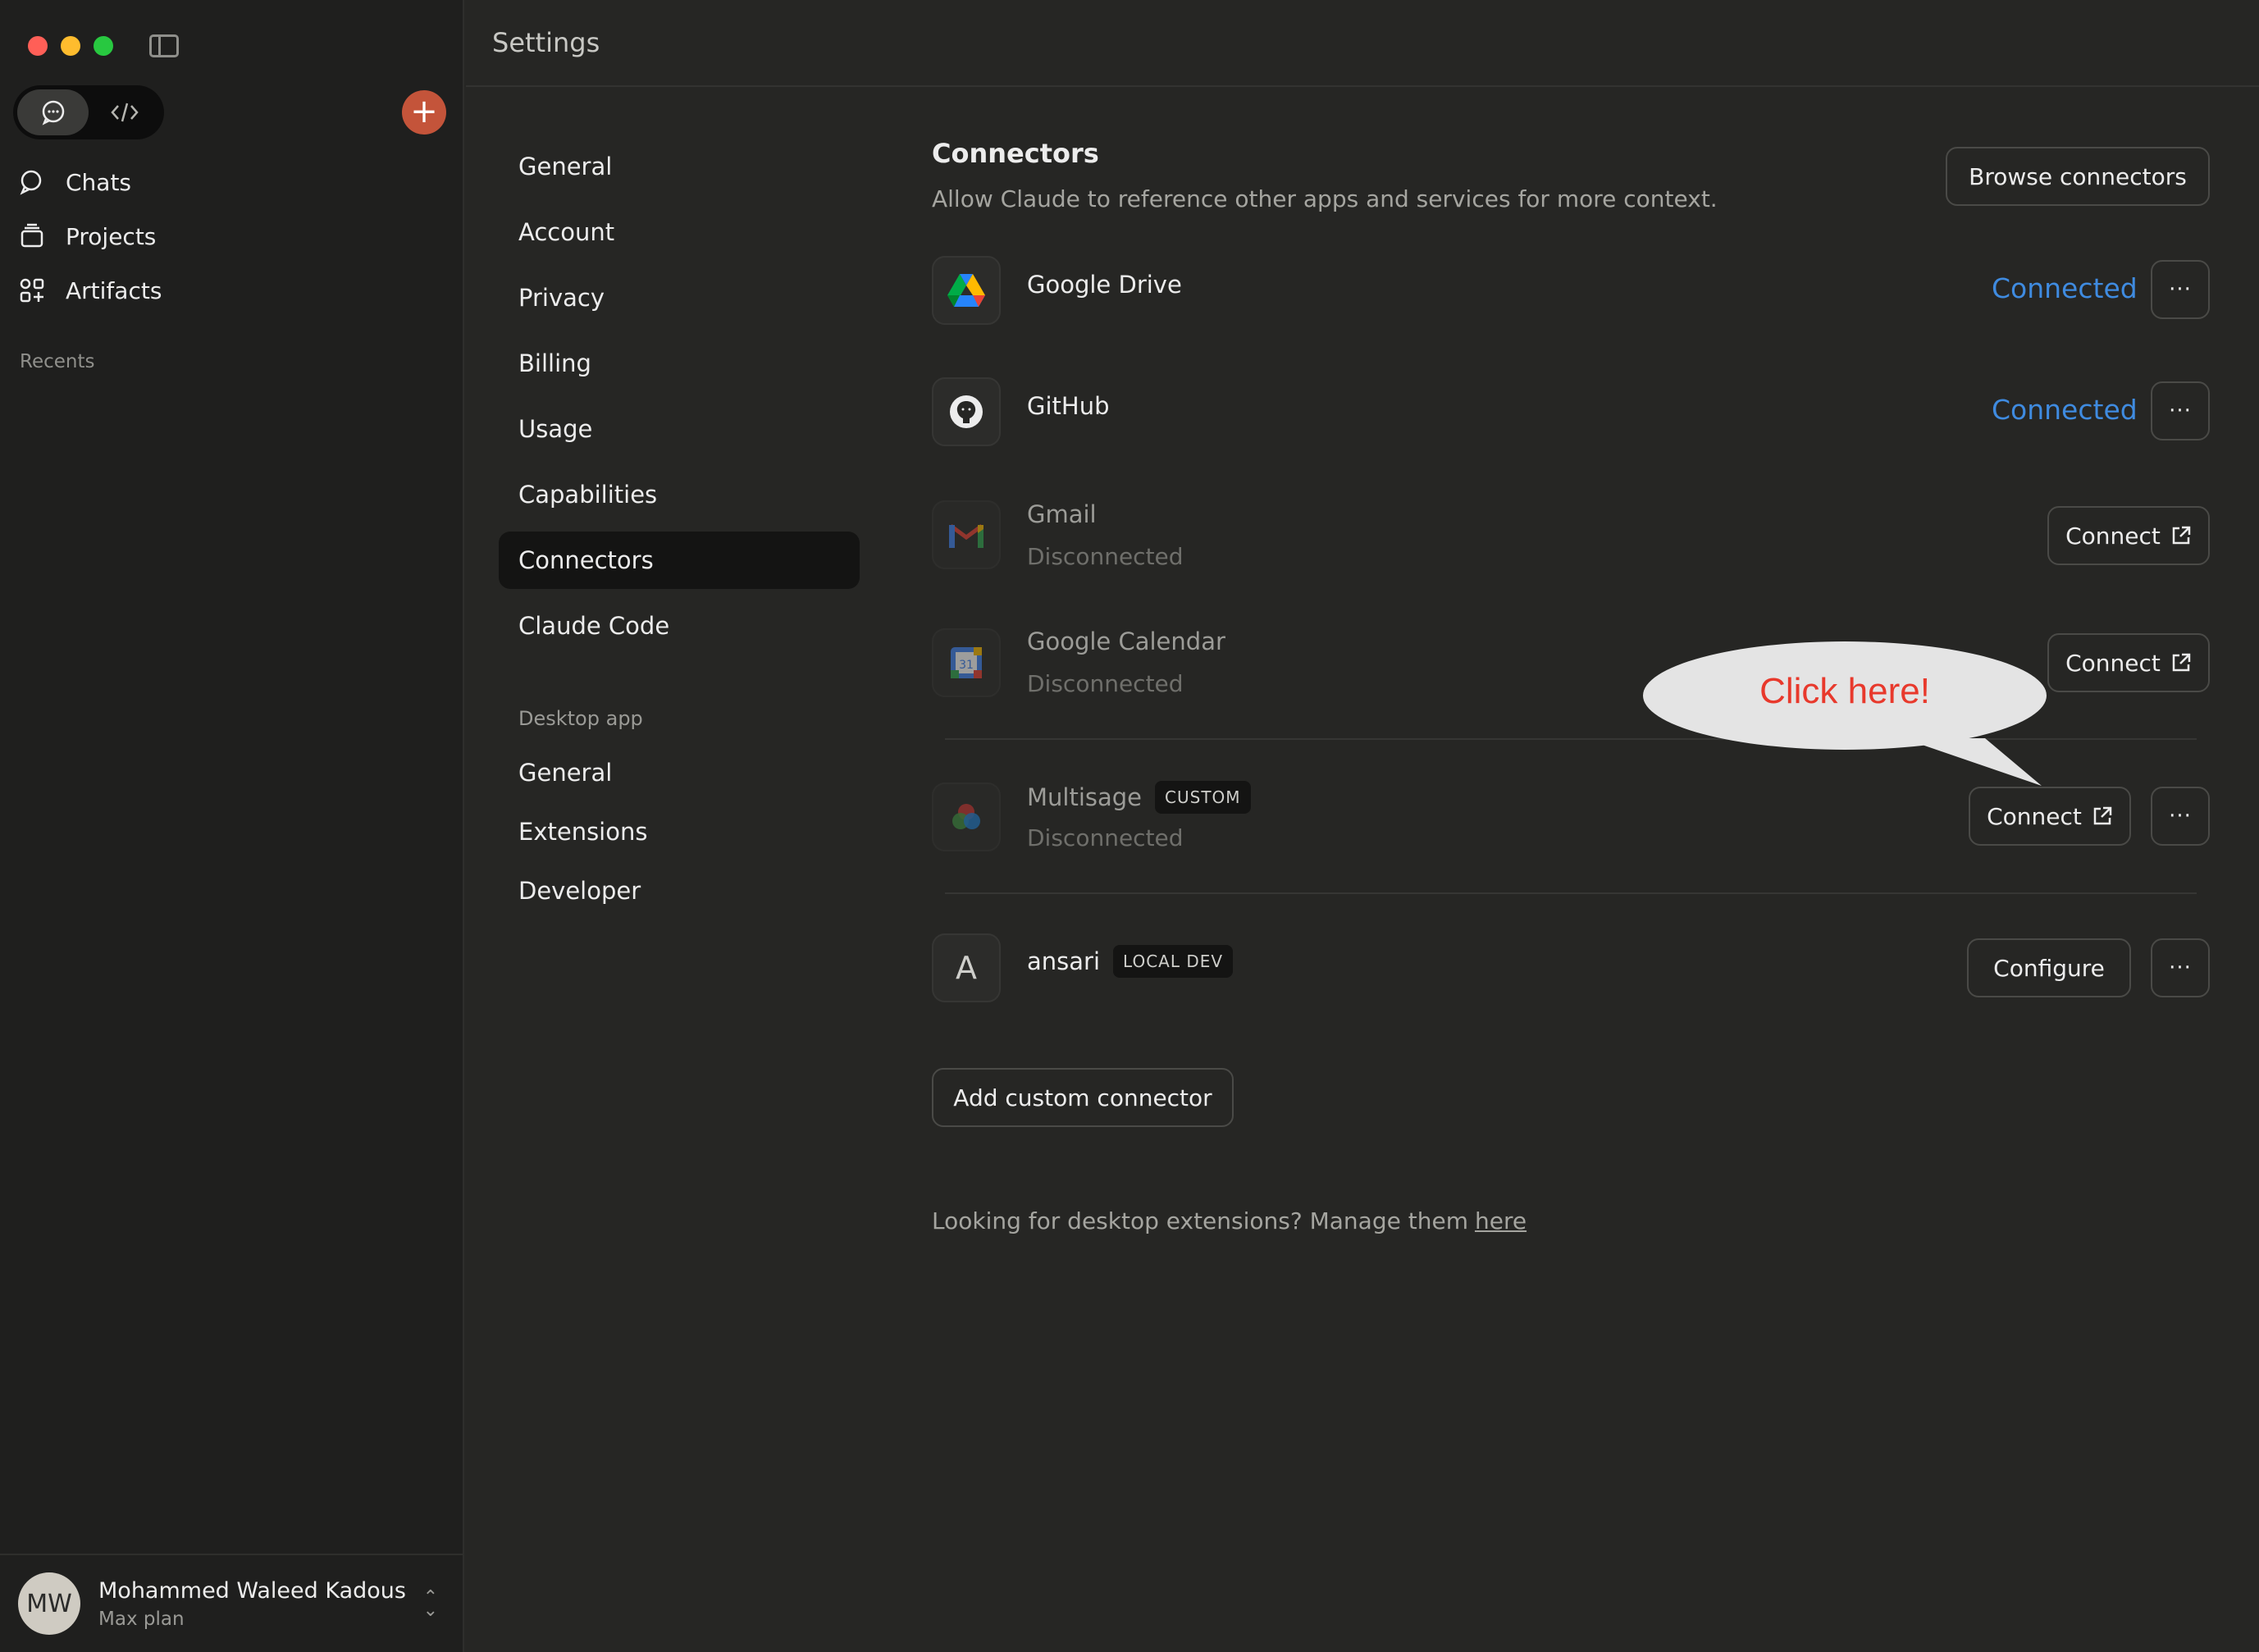 This screenshot has height=1652, width=2259. Describe the element at coordinates (679, 166) in the screenshot. I see `settings-nav-general: General` at that location.